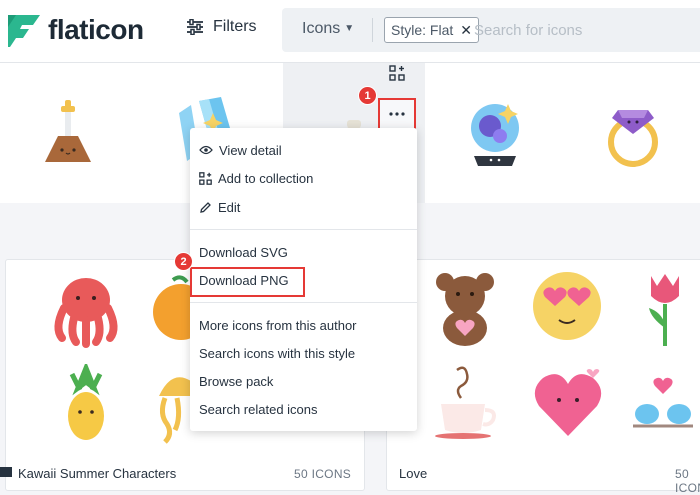 The image size is (700, 495). I want to click on type-dropdown: Icons ▼, so click(328, 29).